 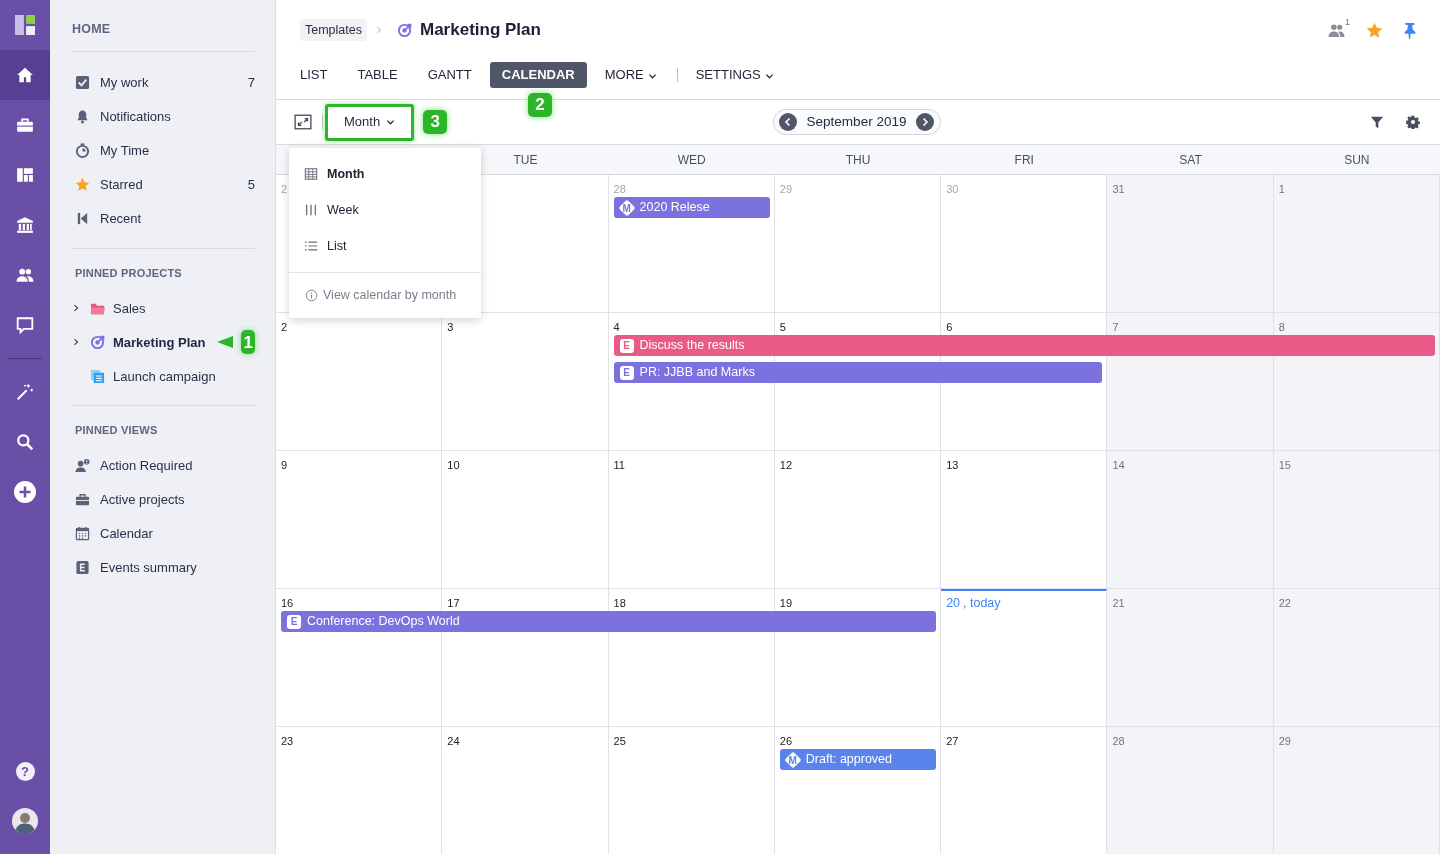 What do you see at coordinates (1118, 603) in the screenshot?
I see `day-number: 21` at bounding box center [1118, 603].